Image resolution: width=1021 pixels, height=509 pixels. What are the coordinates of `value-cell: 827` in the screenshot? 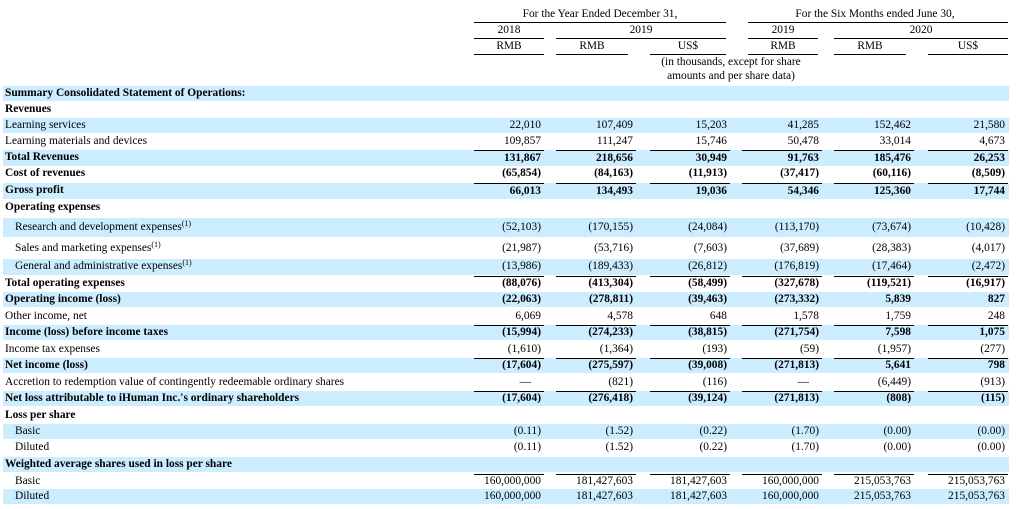 It's located at (968, 299).